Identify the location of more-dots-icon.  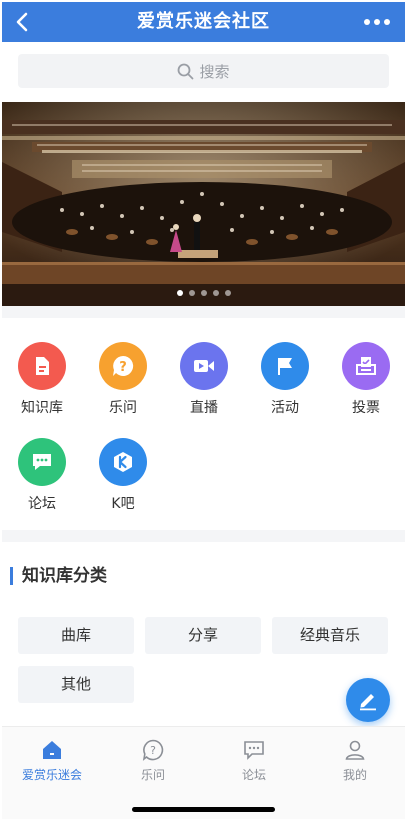
(377, 22).